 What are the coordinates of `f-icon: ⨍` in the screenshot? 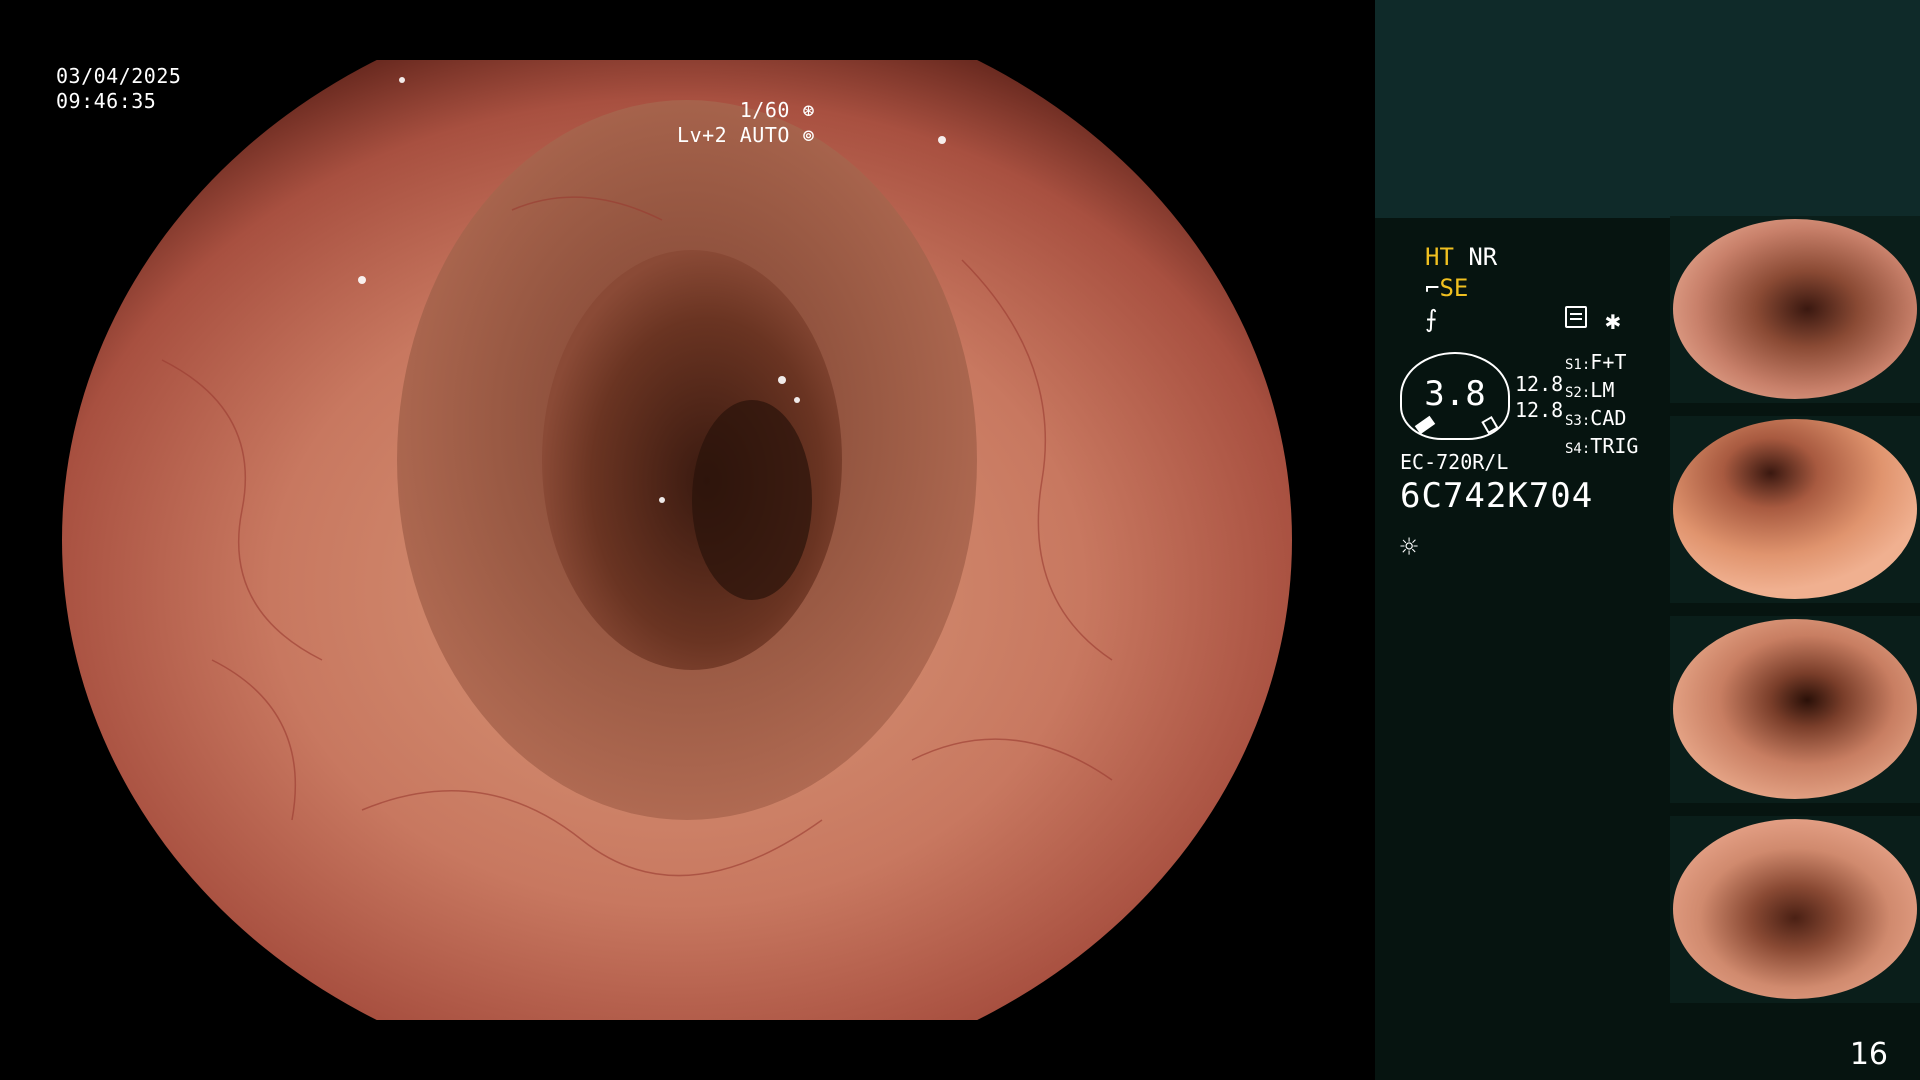 It's located at (1431, 319).